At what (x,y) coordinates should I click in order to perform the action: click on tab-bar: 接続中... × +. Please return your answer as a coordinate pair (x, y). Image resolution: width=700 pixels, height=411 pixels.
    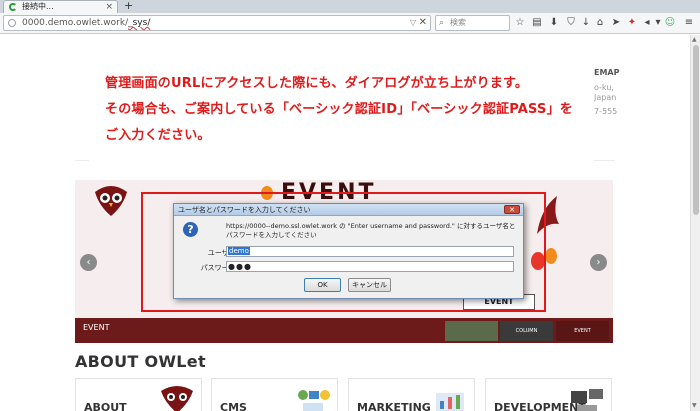
    Looking at the image, I should click on (350, 6).